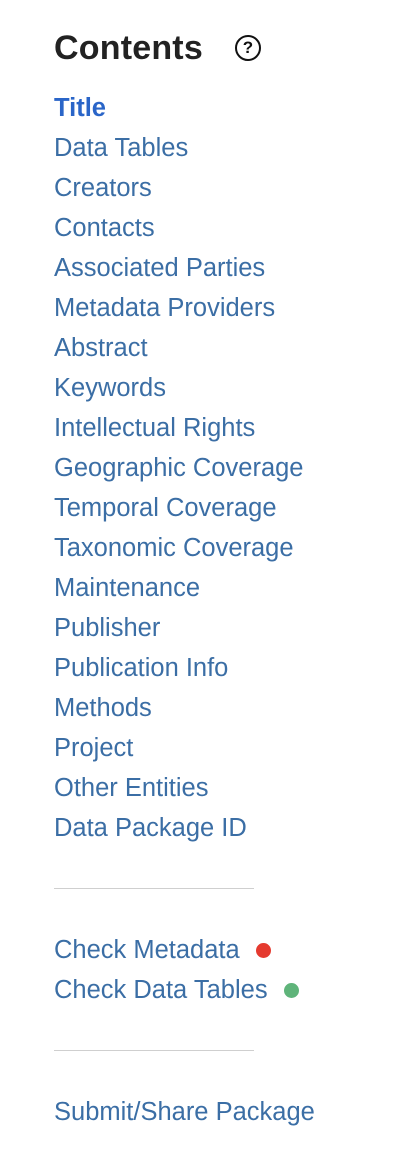 This screenshot has width=404, height=1158. Describe the element at coordinates (247, 48) in the screenshot. I see `question-circle-icon: ?` at that location.